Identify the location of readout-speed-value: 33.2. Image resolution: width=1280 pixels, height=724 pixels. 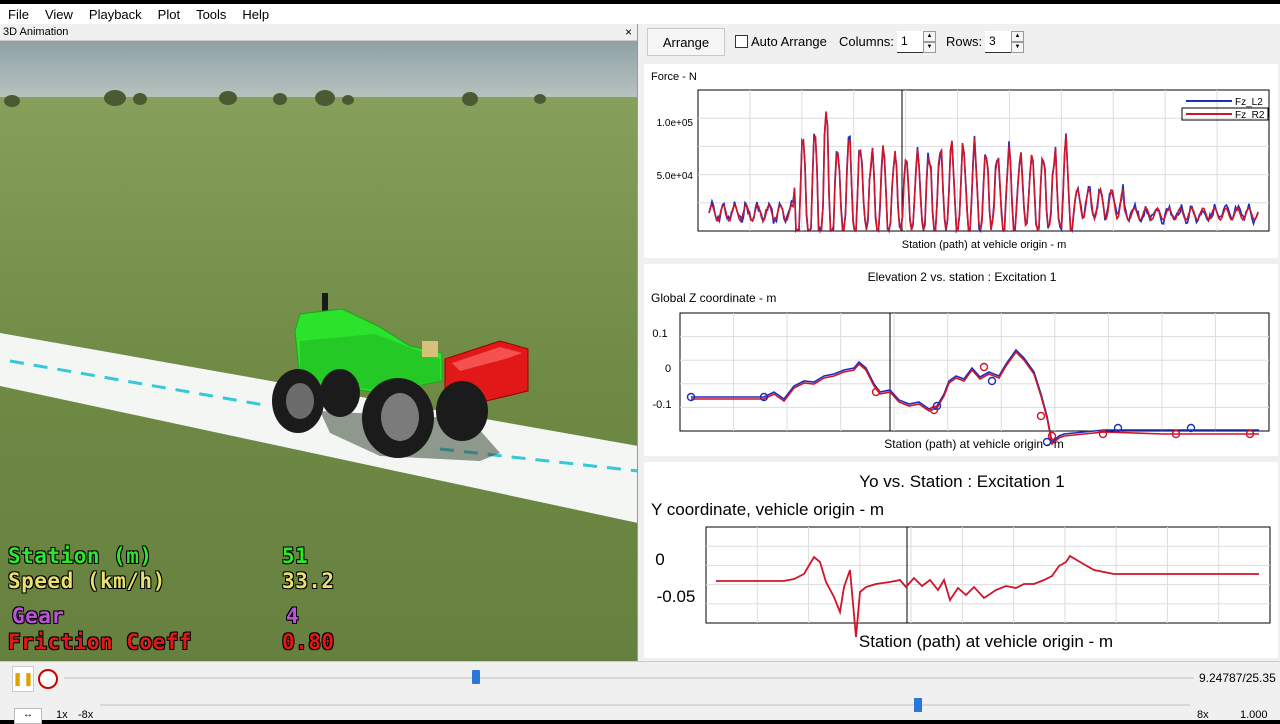
(308, 581).